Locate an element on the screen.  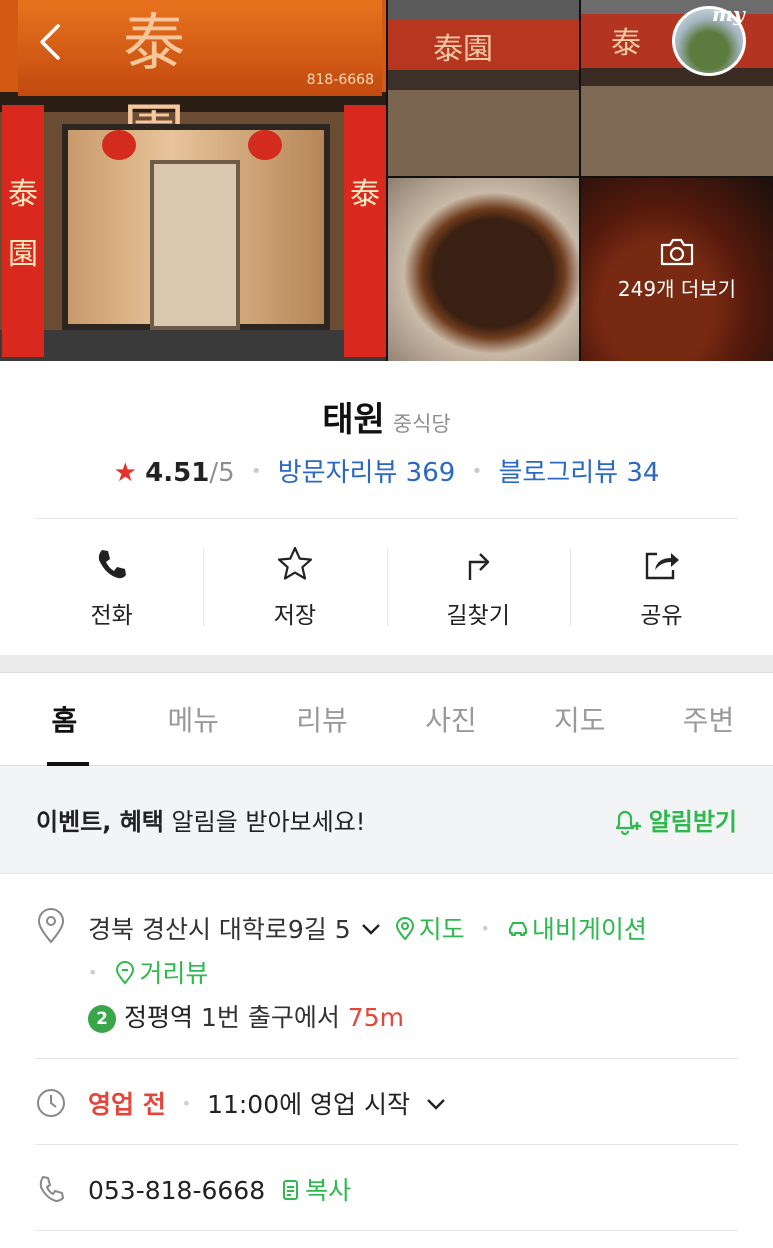
hours-section: 영업 전 • 11:00에 영업 시작 is located at coordinates (386, 1101).